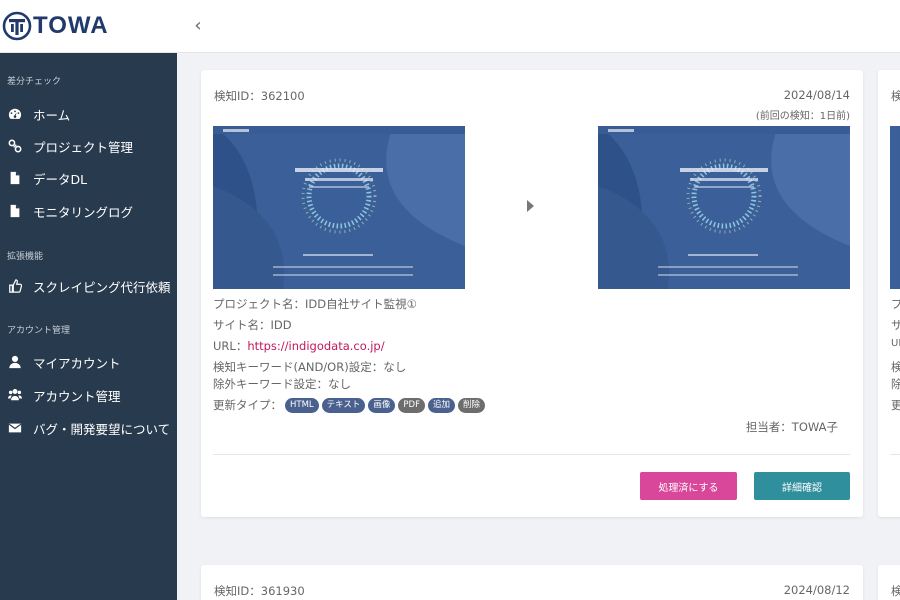 The width and height of the screenshot is (900, 600). Describe the element at coordinates (83, 212) in the screenshot. I see `sidebar-item-label: モニタリングログ` at that location.